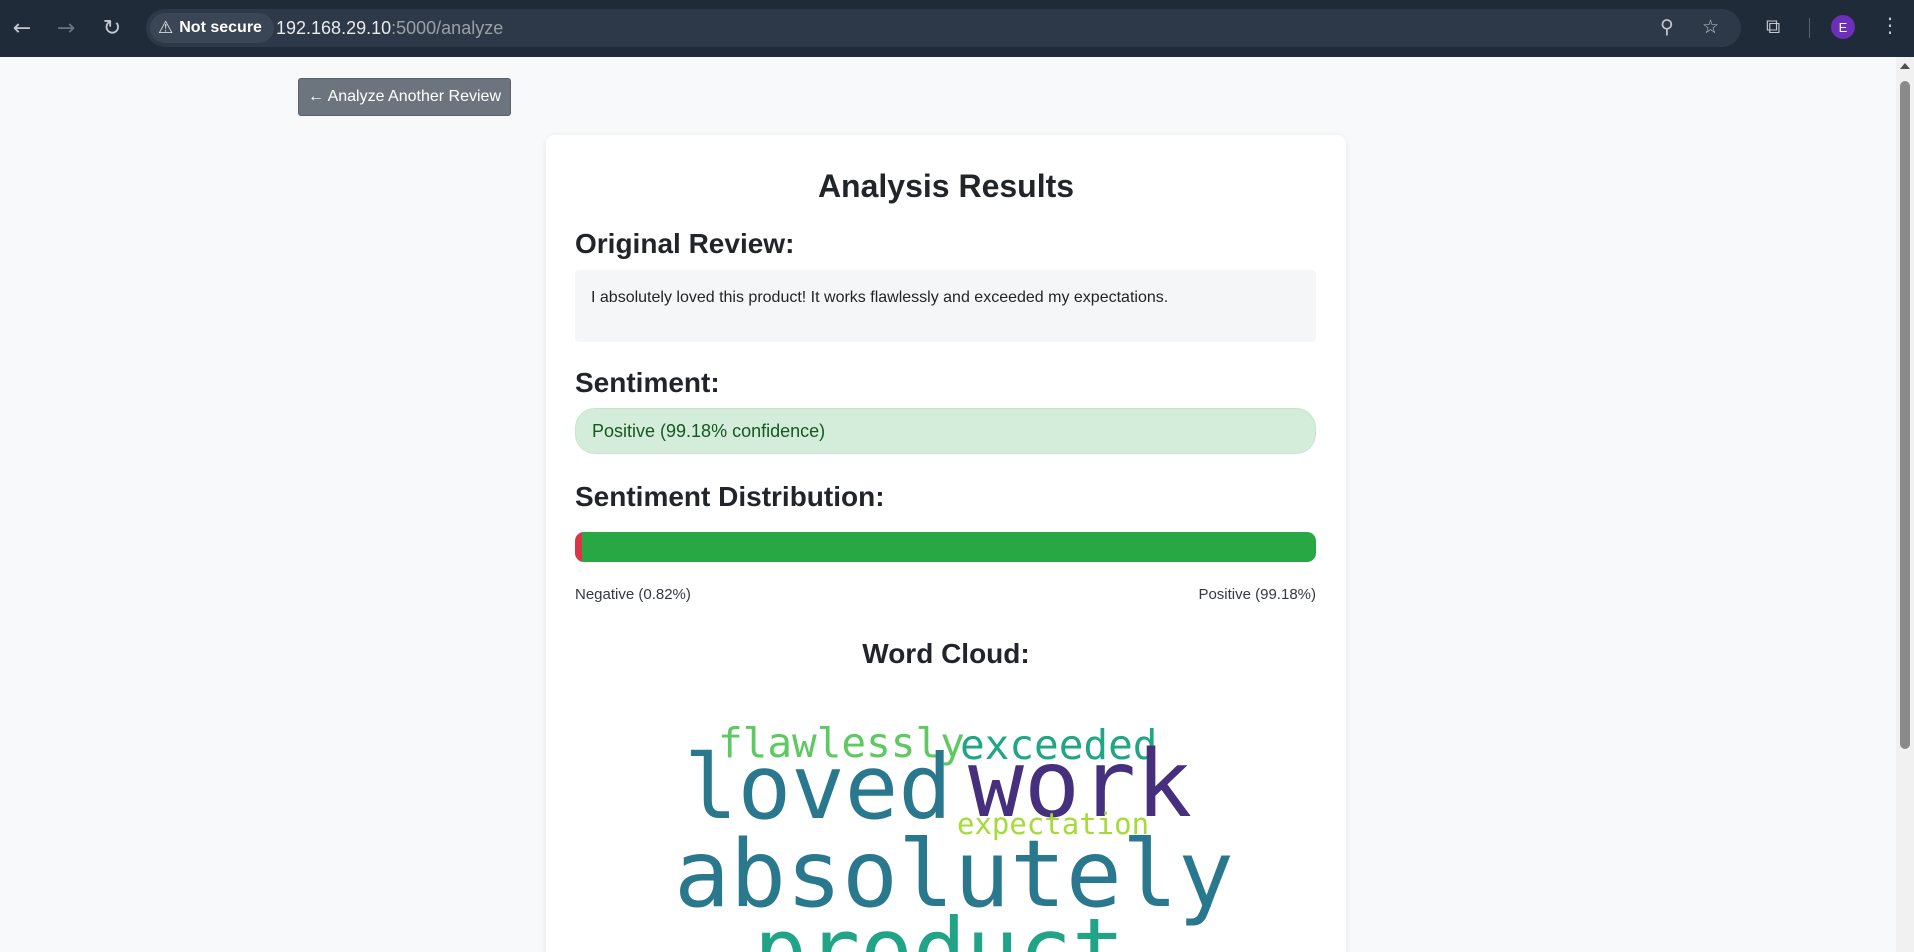 The width and height of the screenshot is (1914, 952). I want to click on wordcloud-heading: Word Cloud:, so click(946, 653).